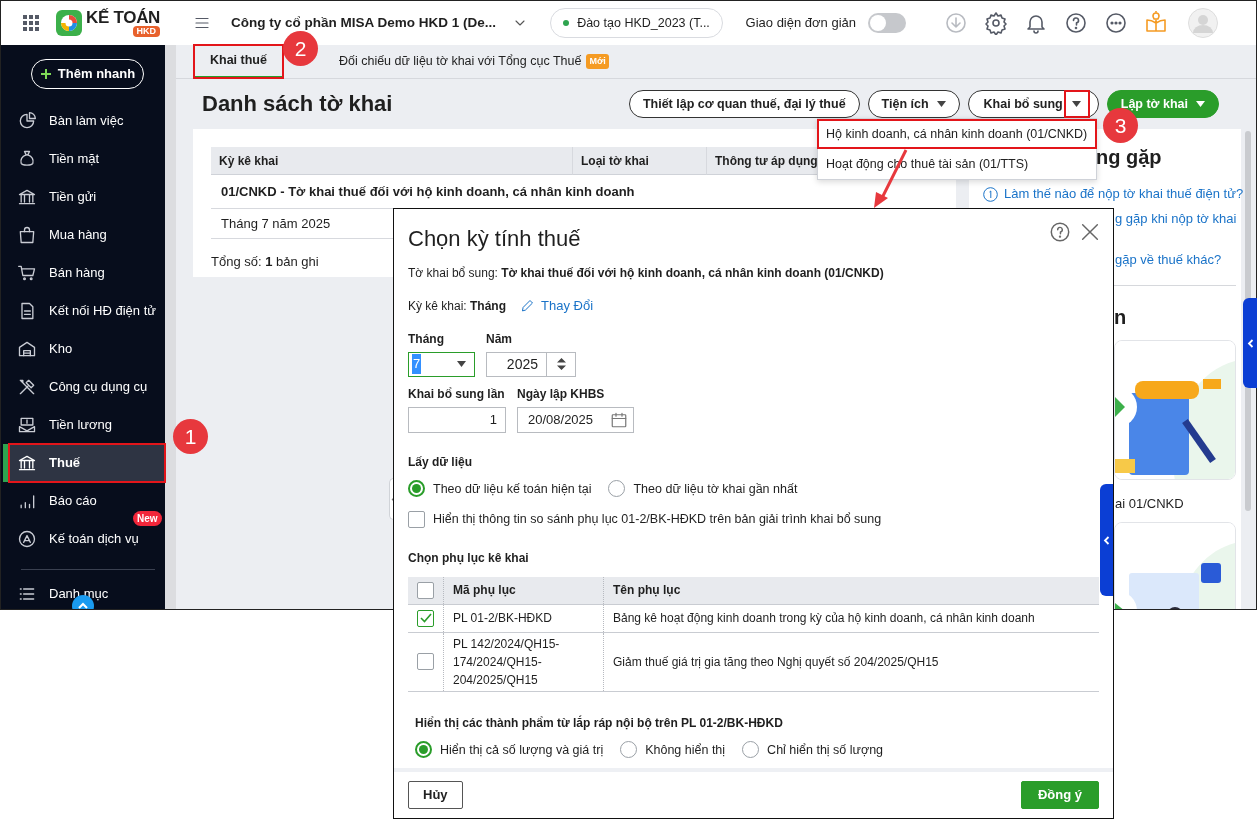  What do you see at coordinates (80, 387) in the screenshot?
I see `sidebar-item: Công cụ dụng cụ` at bounding box center [80, 387].